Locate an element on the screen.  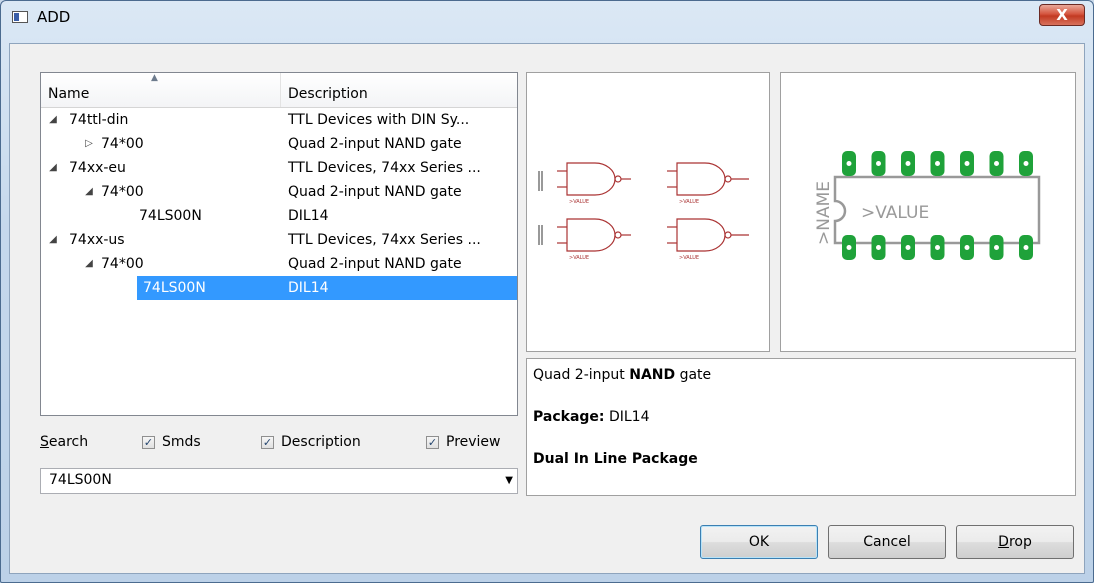
tree-row-name: 74ttl-din is located at coordinates (99, 120).